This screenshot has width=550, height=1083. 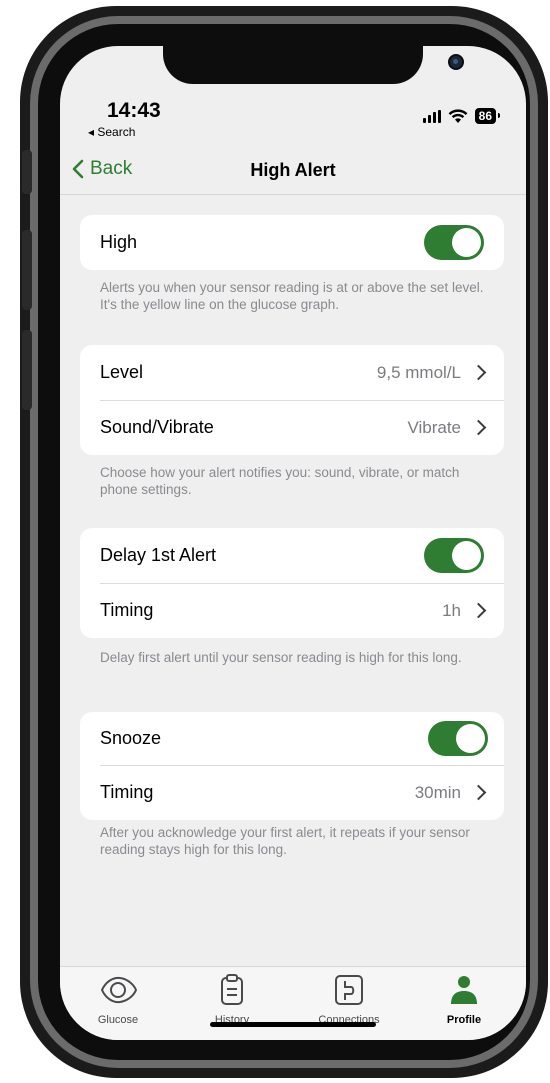 What do you see at coordinates (431, 116) in the screenshot?
I see `cellular-signal-icon` at bounding box center [431, 116].